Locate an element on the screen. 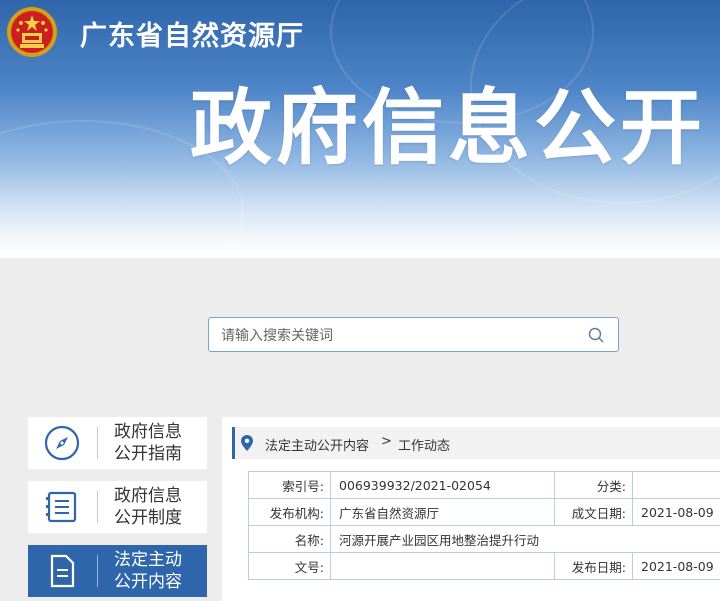 This screenshot has width=720, height=601. doc-number-value is located at coordinates (442, 566).